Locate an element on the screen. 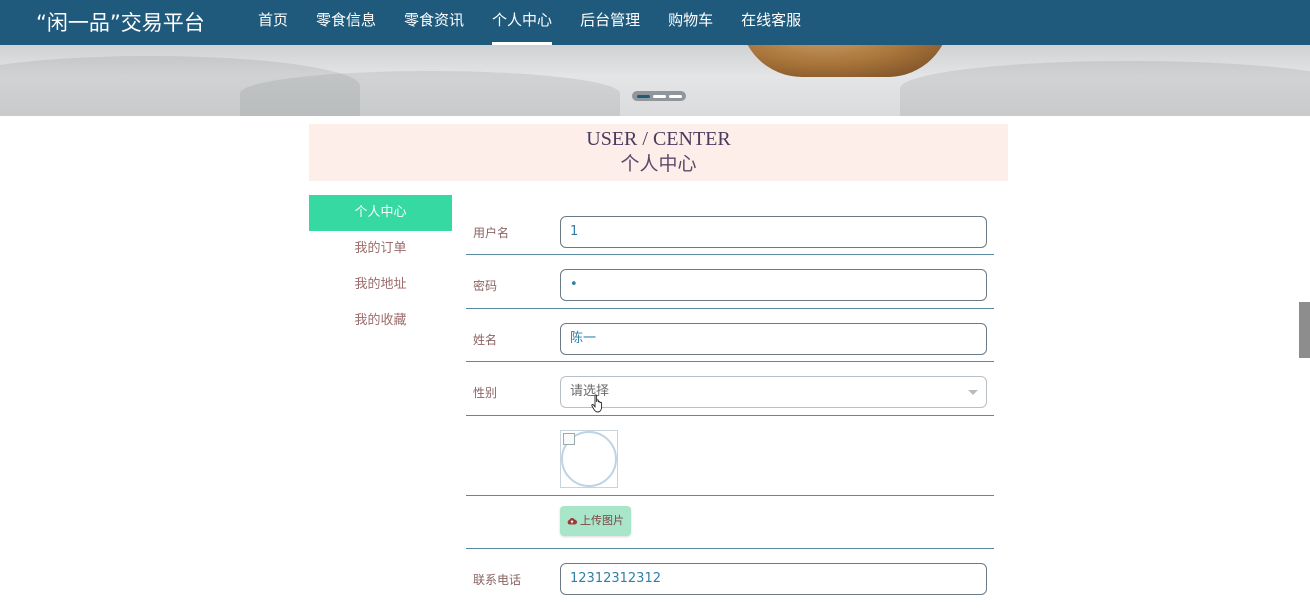  upload-button-label: 上传图片 is located at coordinates (602, 520).